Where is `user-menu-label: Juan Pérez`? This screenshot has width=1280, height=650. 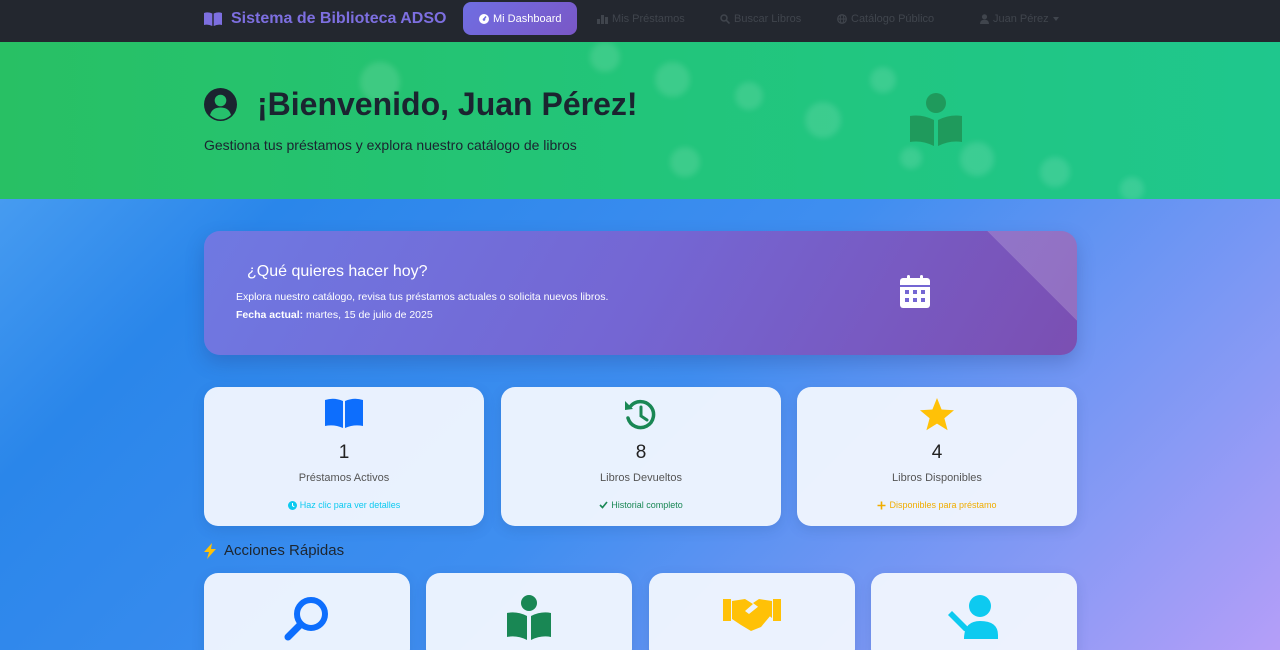
user-menu-label: Juan Pérez is located at coordinates (1021, 19).